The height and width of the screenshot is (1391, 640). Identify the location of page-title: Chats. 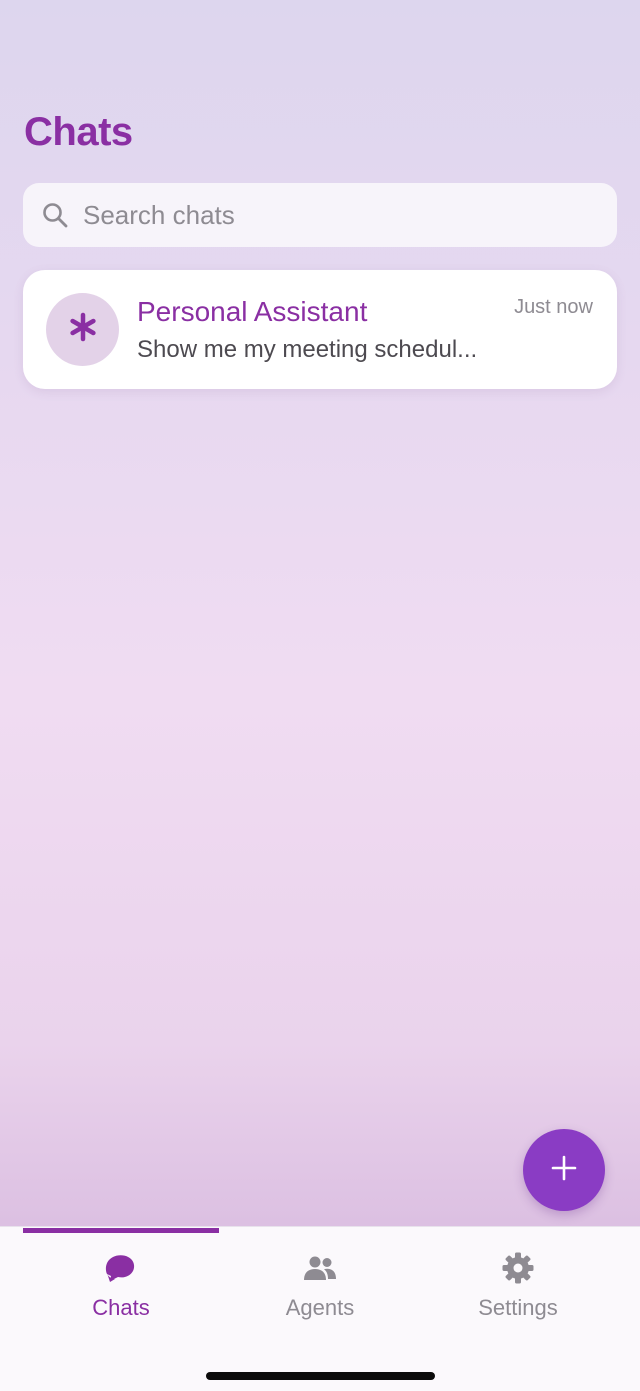
(78, 132).